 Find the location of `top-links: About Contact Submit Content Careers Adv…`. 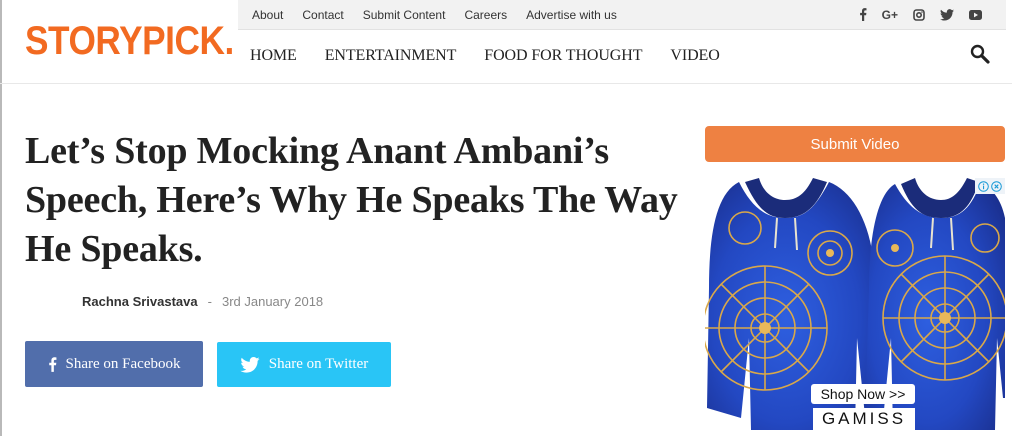

top-links: About Contact Submit Content Careers Adv… is located at coordinates (444, 14).